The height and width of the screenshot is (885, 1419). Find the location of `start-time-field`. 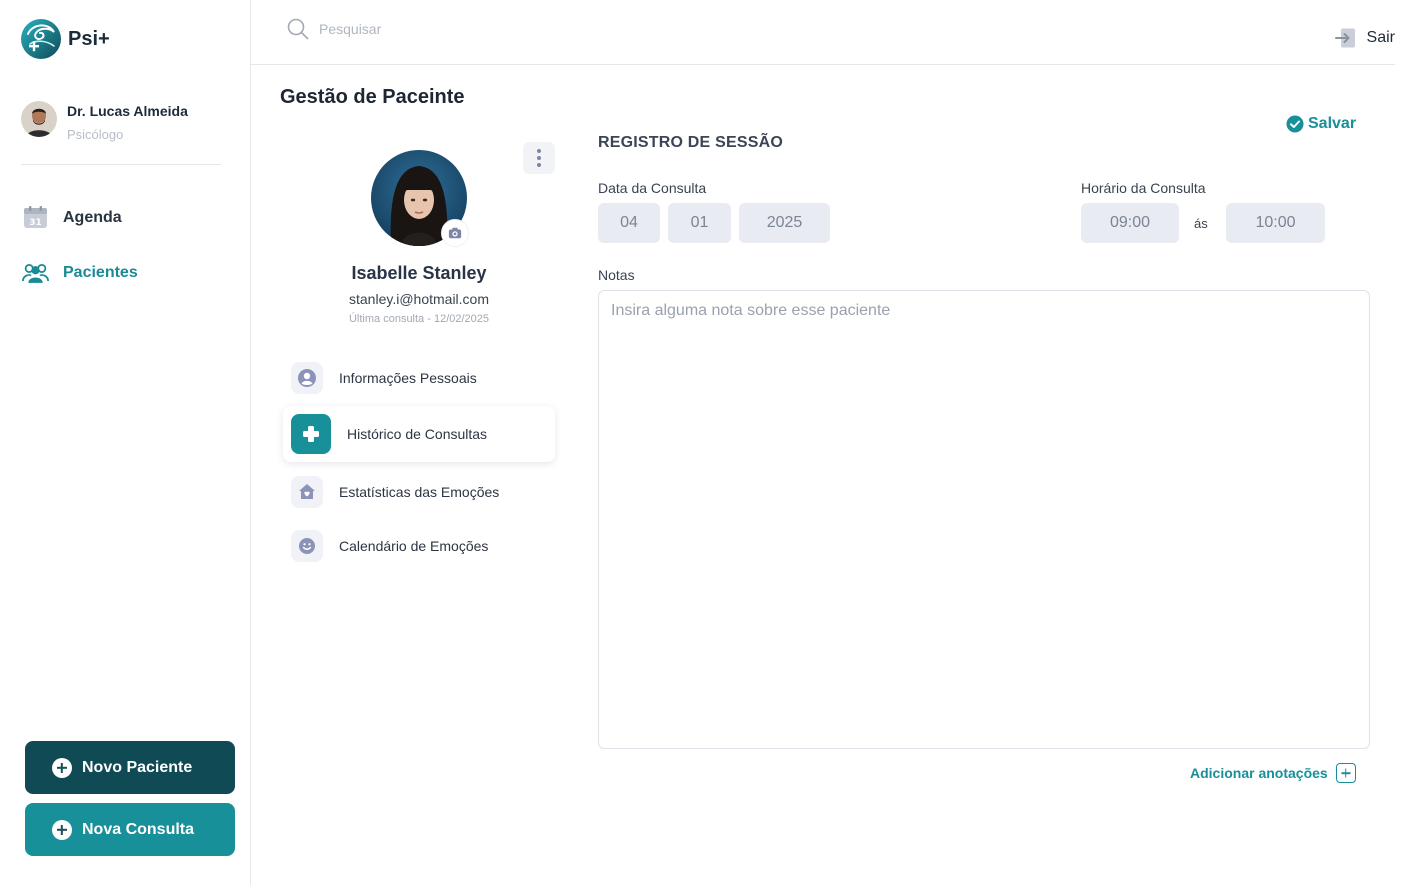

start-time-field is located at coordinates (1130, 223).